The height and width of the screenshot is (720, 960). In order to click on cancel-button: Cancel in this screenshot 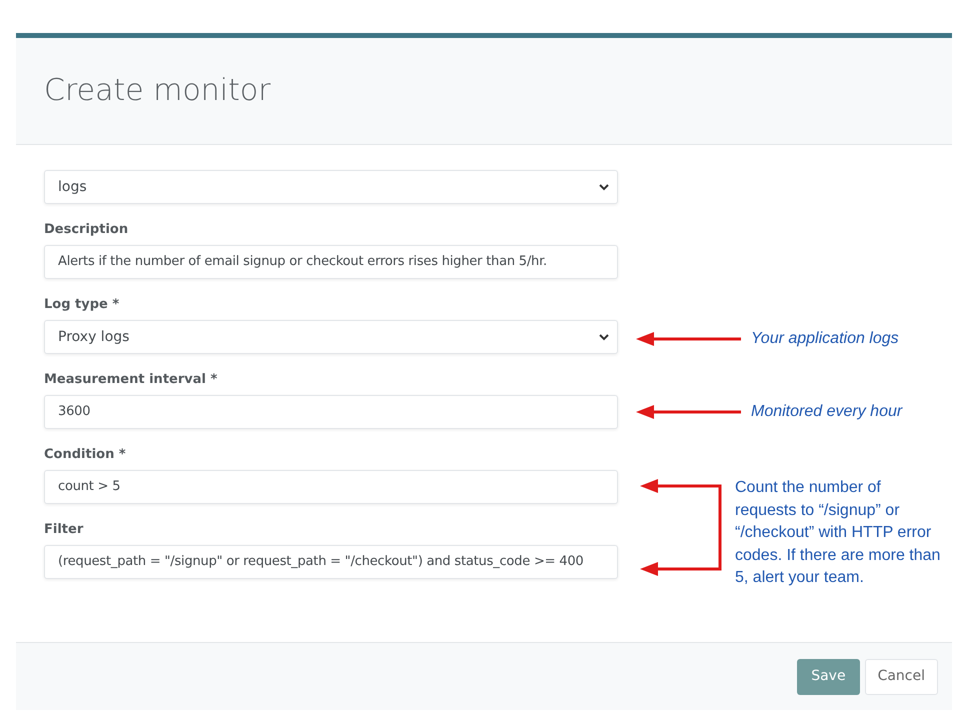, I will do `click(901, 676)`.